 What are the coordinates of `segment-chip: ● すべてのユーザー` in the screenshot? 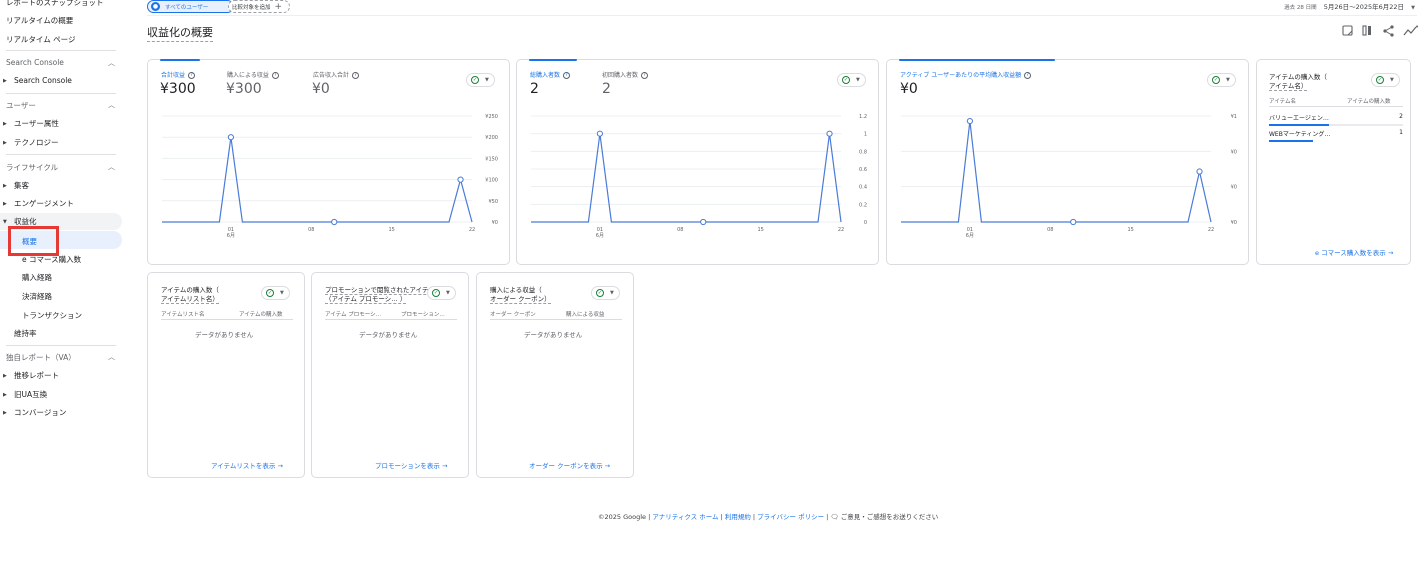 It's located at (190, 6).